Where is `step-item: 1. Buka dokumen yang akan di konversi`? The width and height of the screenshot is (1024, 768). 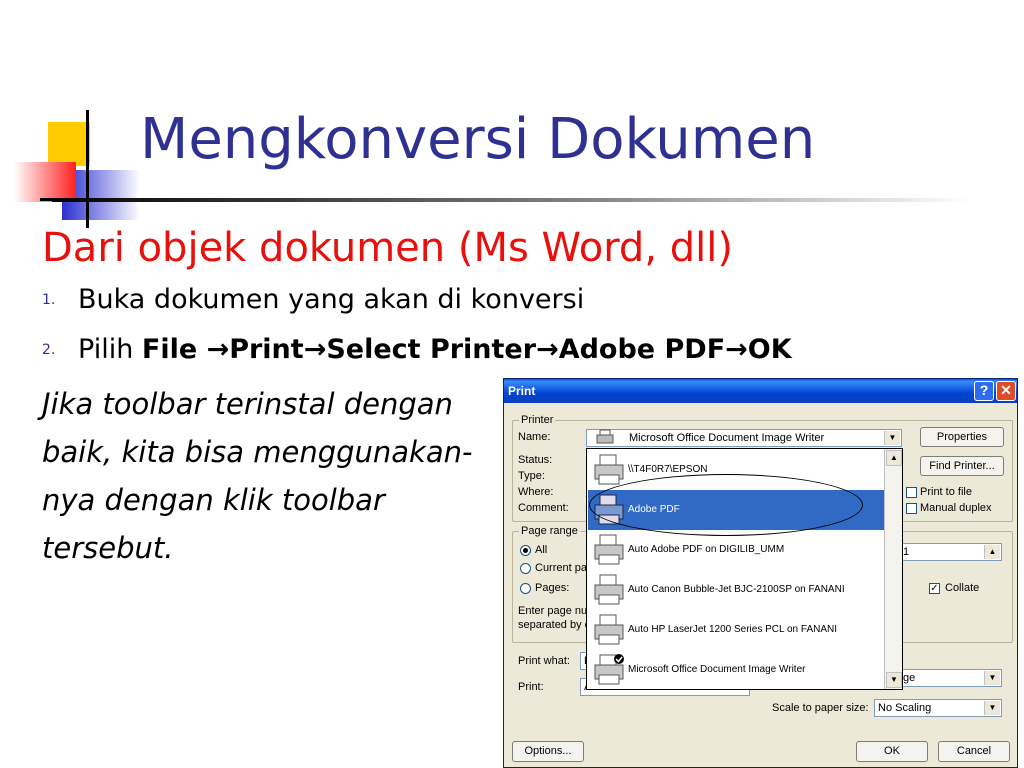 step-item: 1. Buka dokumen yang akan di konversi is located at coordinates (313, 300).